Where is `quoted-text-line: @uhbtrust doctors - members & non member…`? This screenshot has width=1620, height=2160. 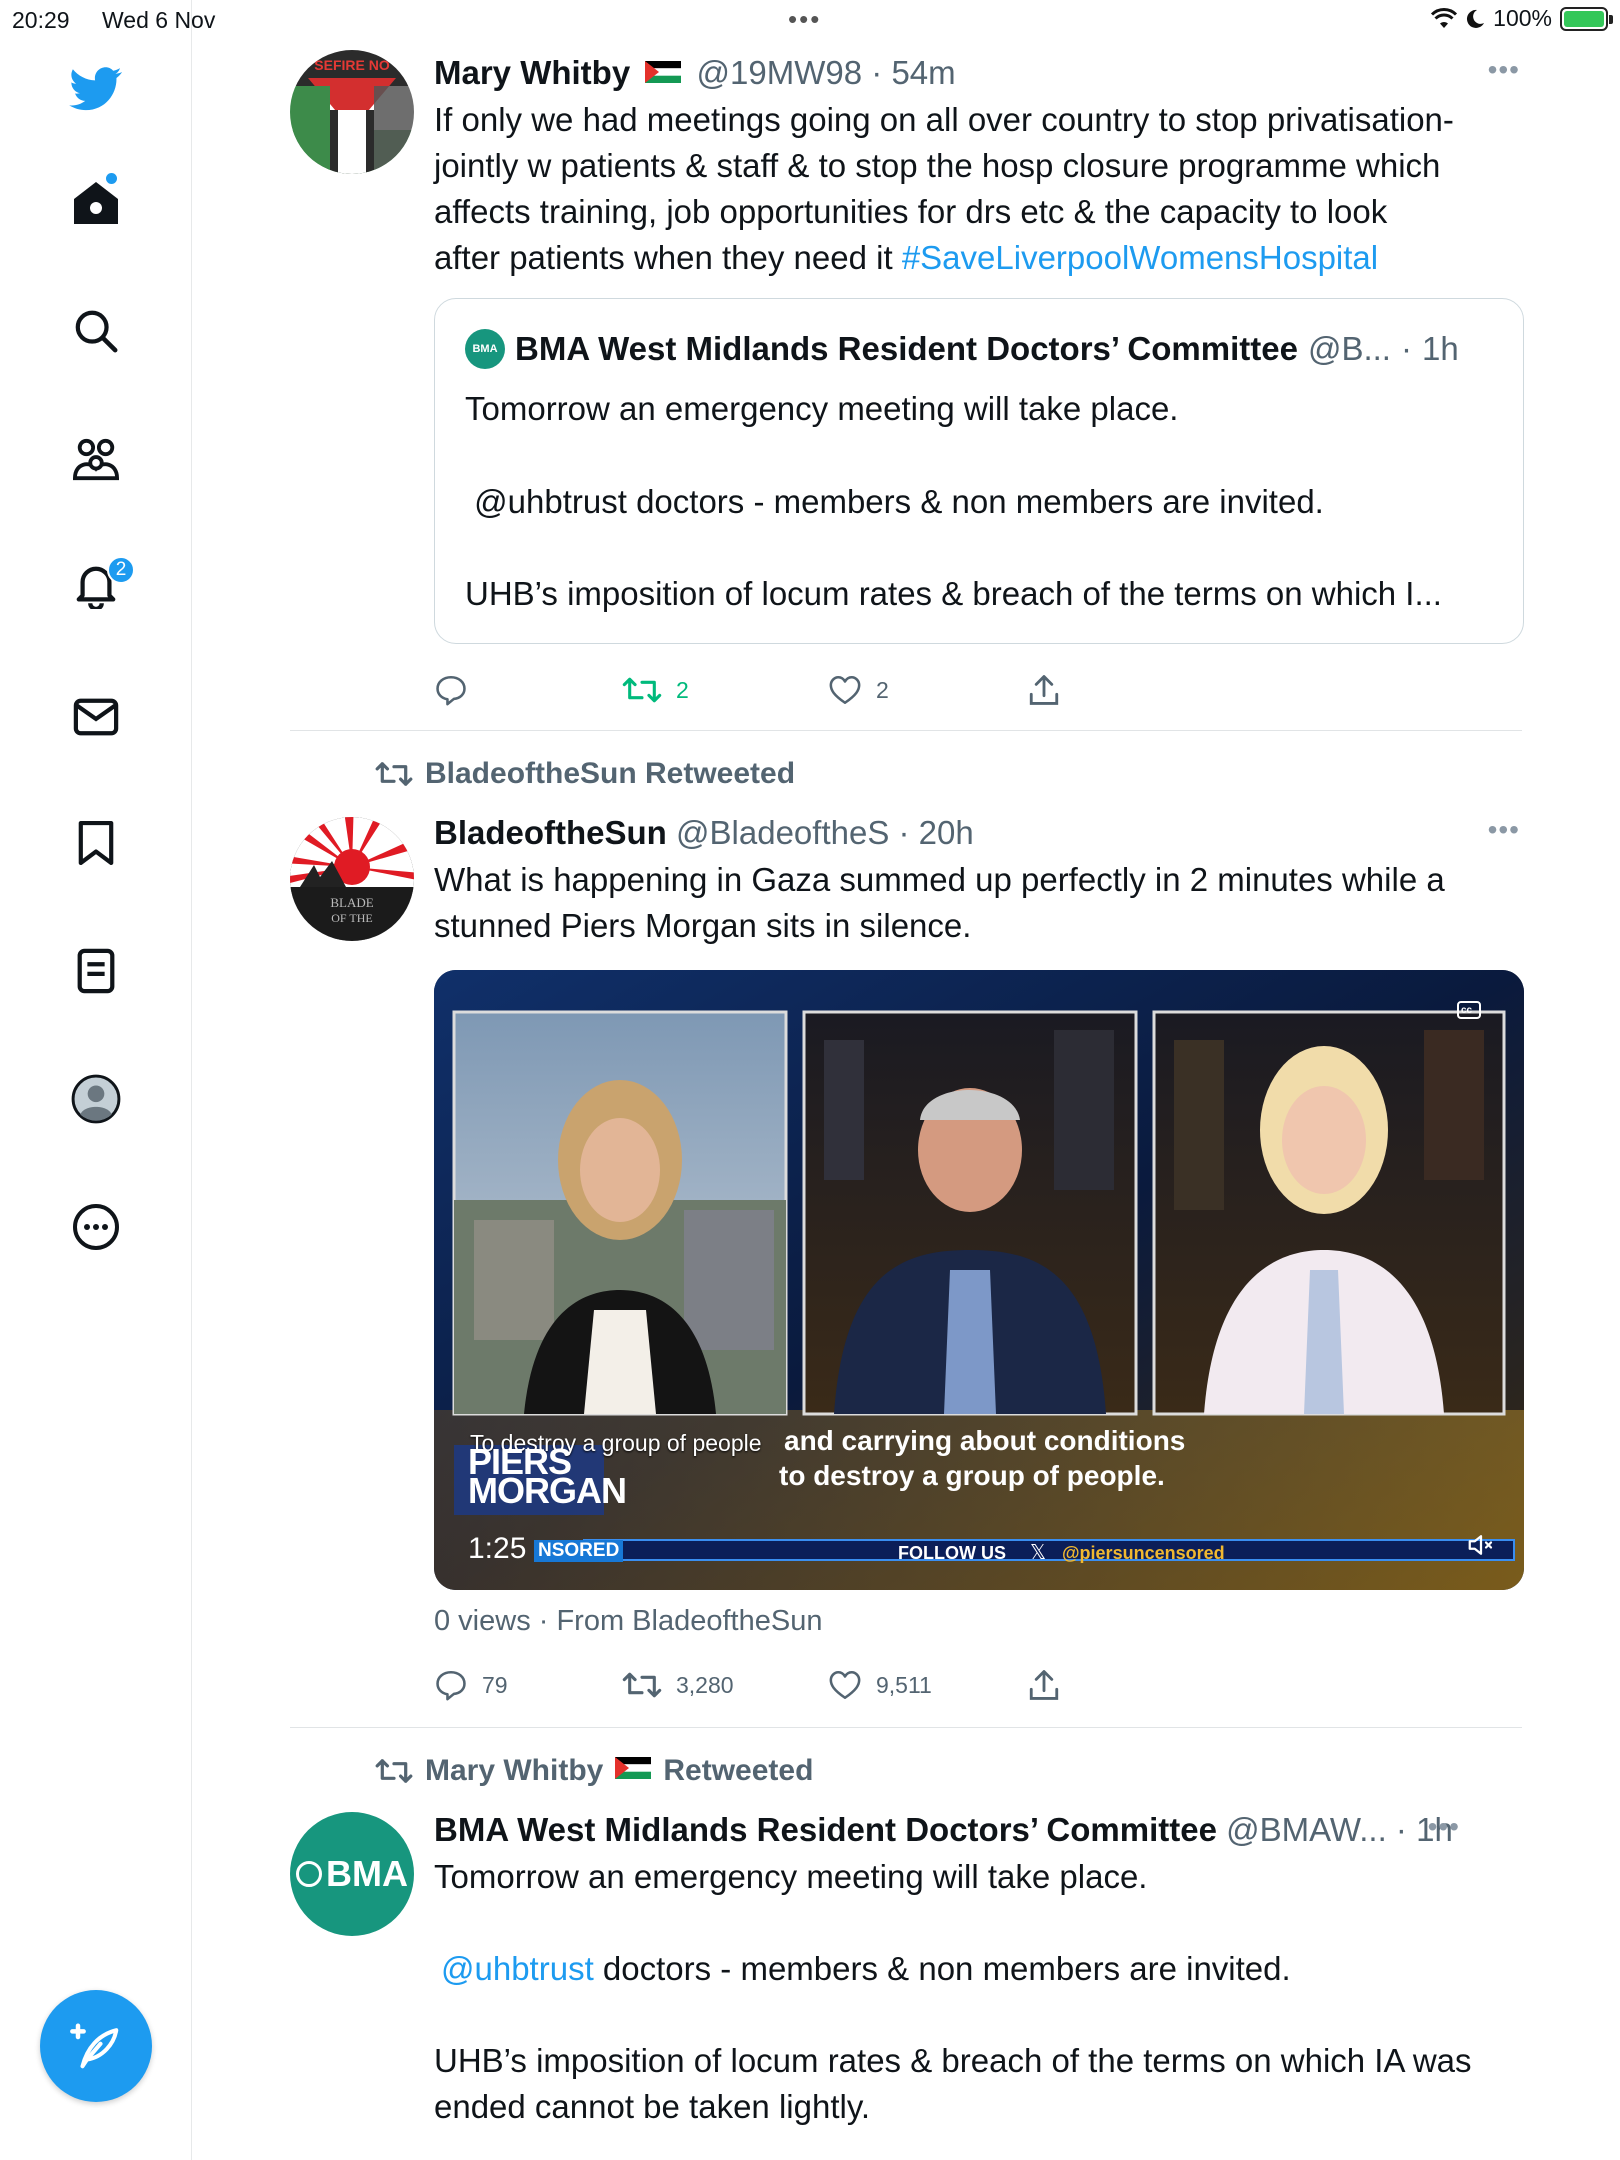
quoted-text-line: @uhbtrust doctors - members & non member… is located at coordinates (894, 501).